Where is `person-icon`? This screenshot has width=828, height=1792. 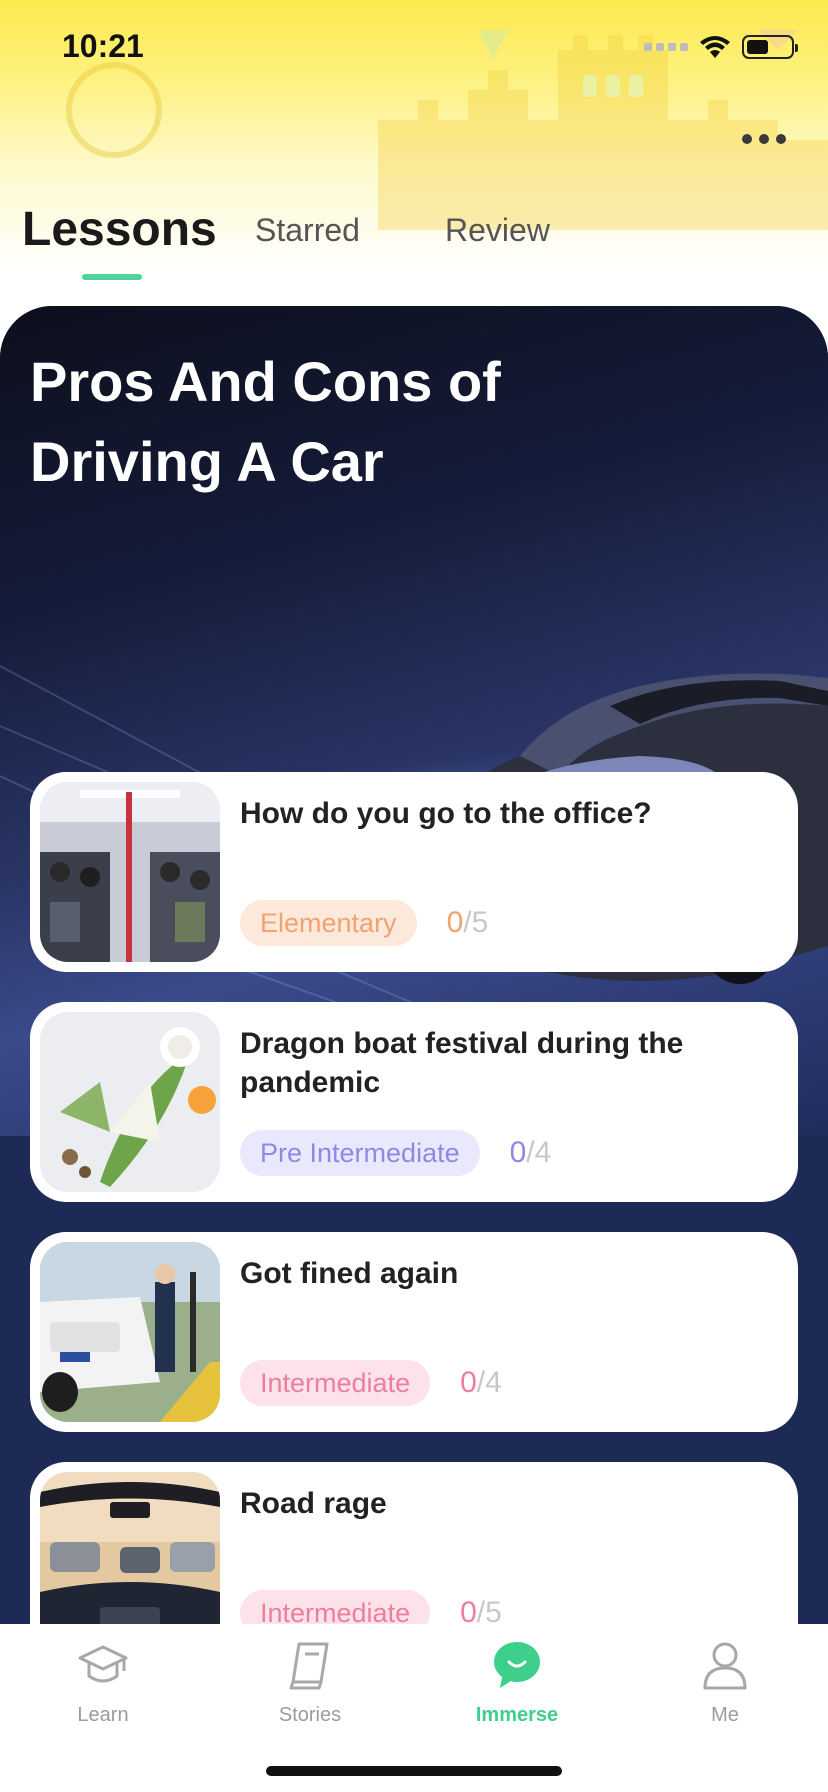
person-icon is located at coordinates (725, 1666).